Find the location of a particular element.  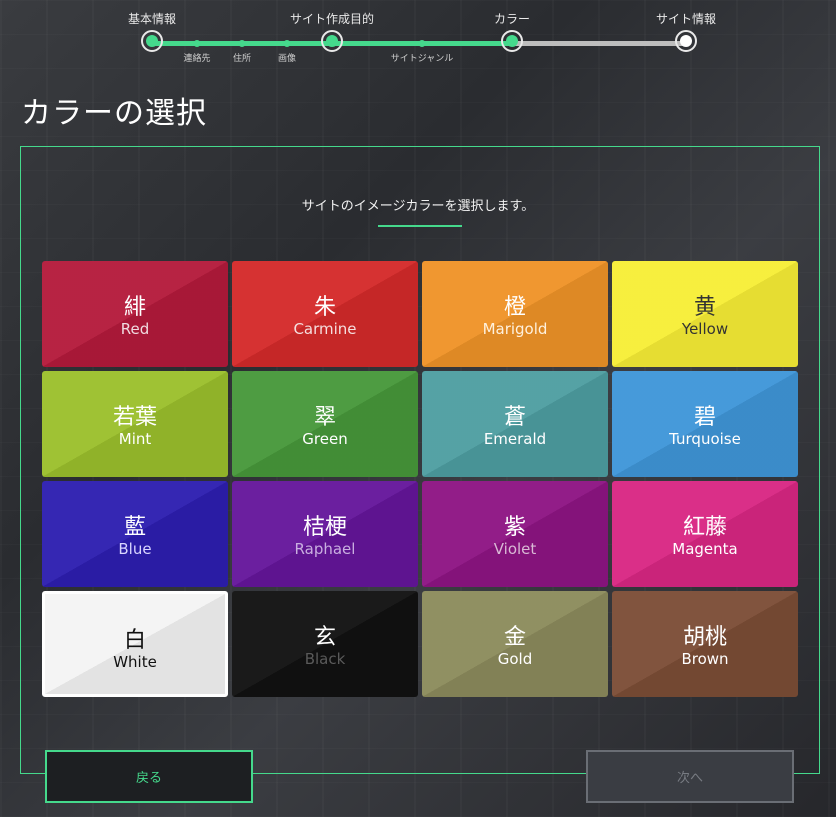

color-swatch-carmine: 朱 Carmine is located at coordinates (325, 314).